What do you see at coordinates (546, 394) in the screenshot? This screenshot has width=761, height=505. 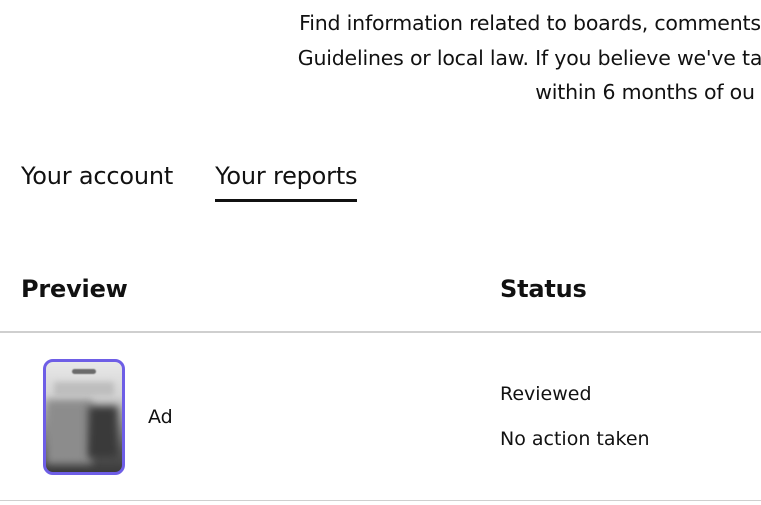 I see `report-status: Reviewed` at bounding box center [546, 394].